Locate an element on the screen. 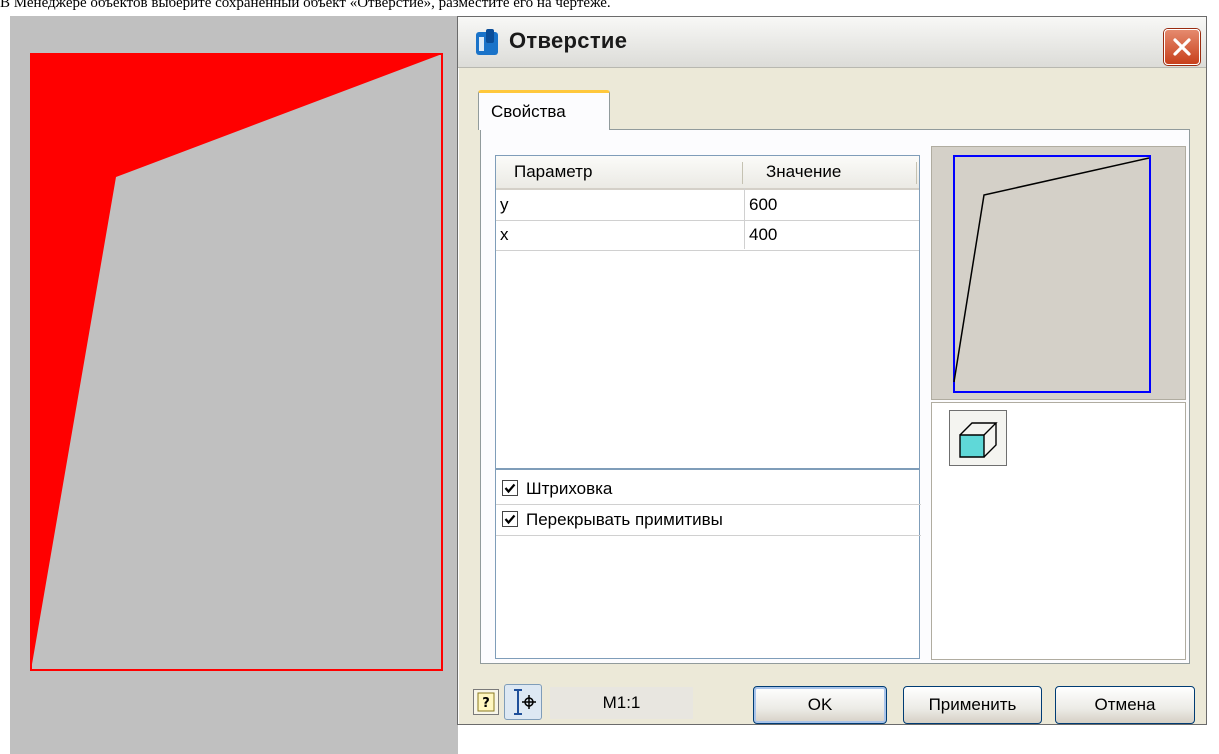  app-logo-icon is located at coordinates (487, 42).